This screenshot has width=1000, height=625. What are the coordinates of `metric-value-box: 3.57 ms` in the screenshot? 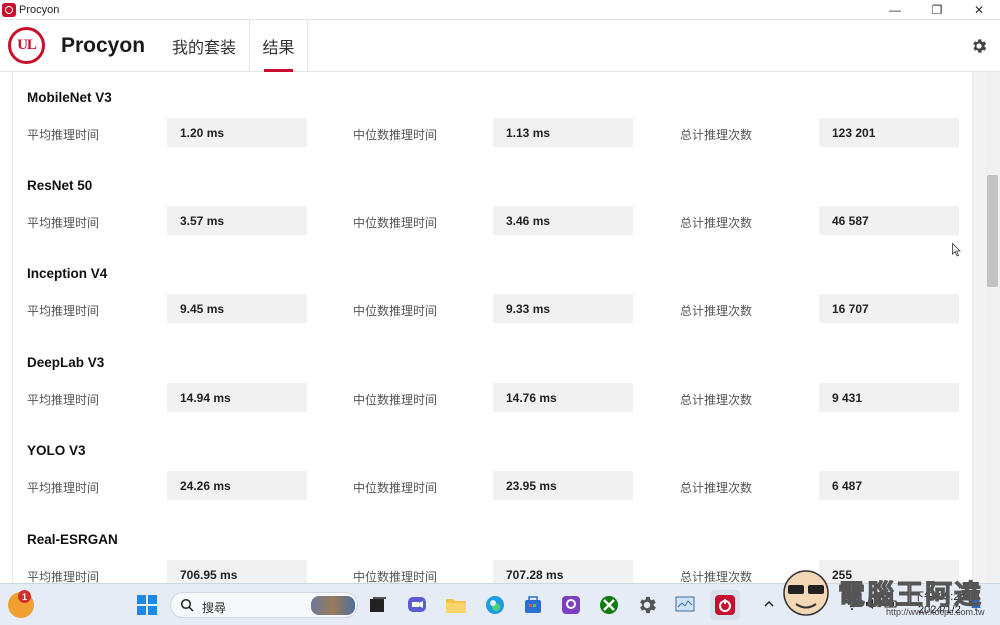 It's located at (237, 220).